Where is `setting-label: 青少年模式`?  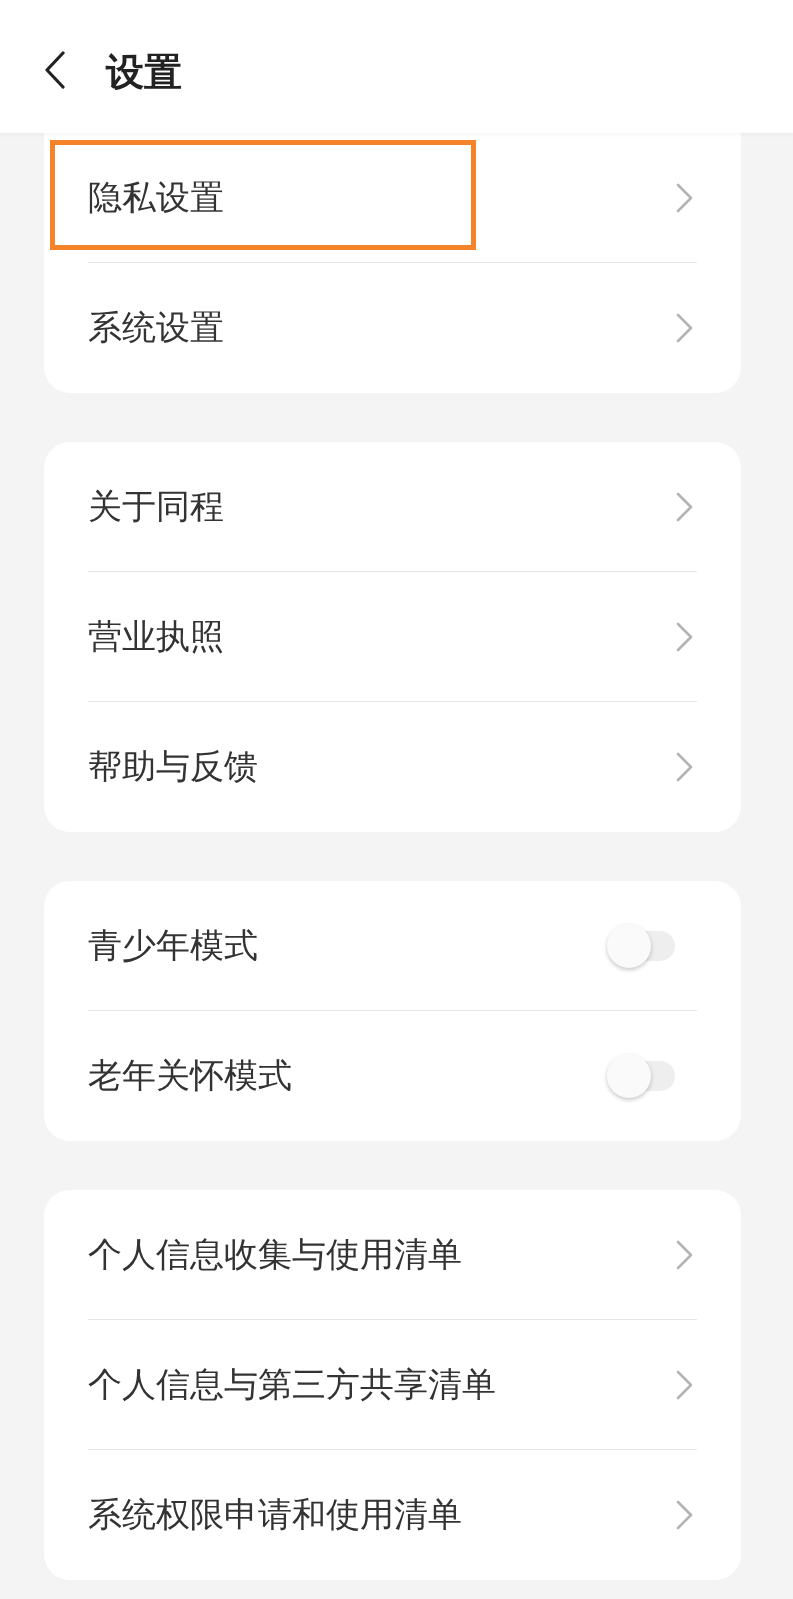
setting-label: 青少年模式 is located at coordinates (173, 945).